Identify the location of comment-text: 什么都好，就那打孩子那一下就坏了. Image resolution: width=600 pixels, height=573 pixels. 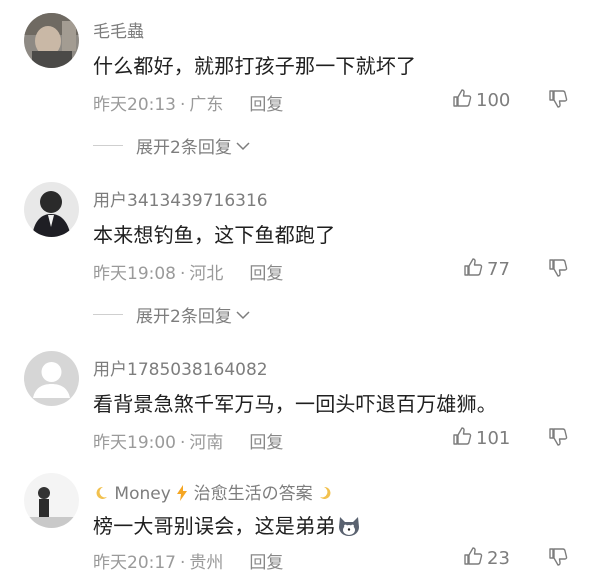
(255, 66).